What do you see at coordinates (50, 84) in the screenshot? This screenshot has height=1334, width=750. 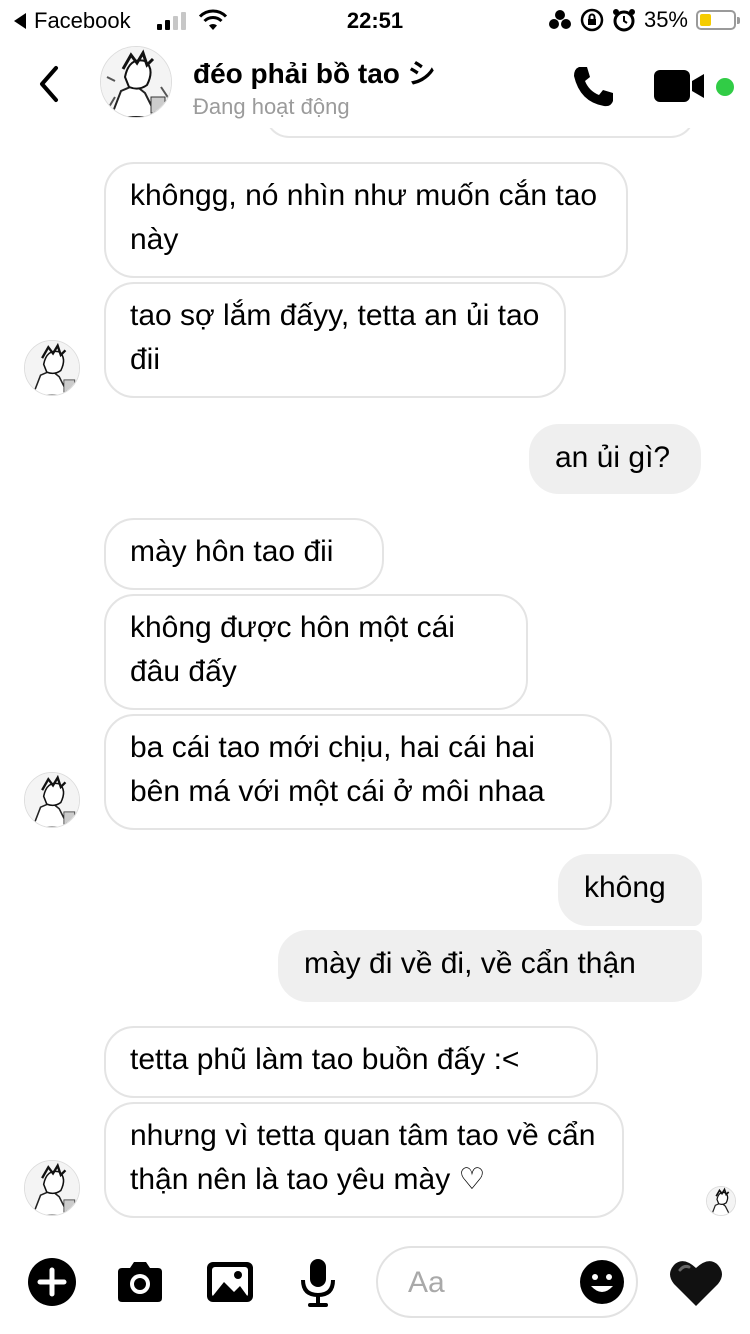 I see `back-chevron-icon` at bounding box center [50, 84].